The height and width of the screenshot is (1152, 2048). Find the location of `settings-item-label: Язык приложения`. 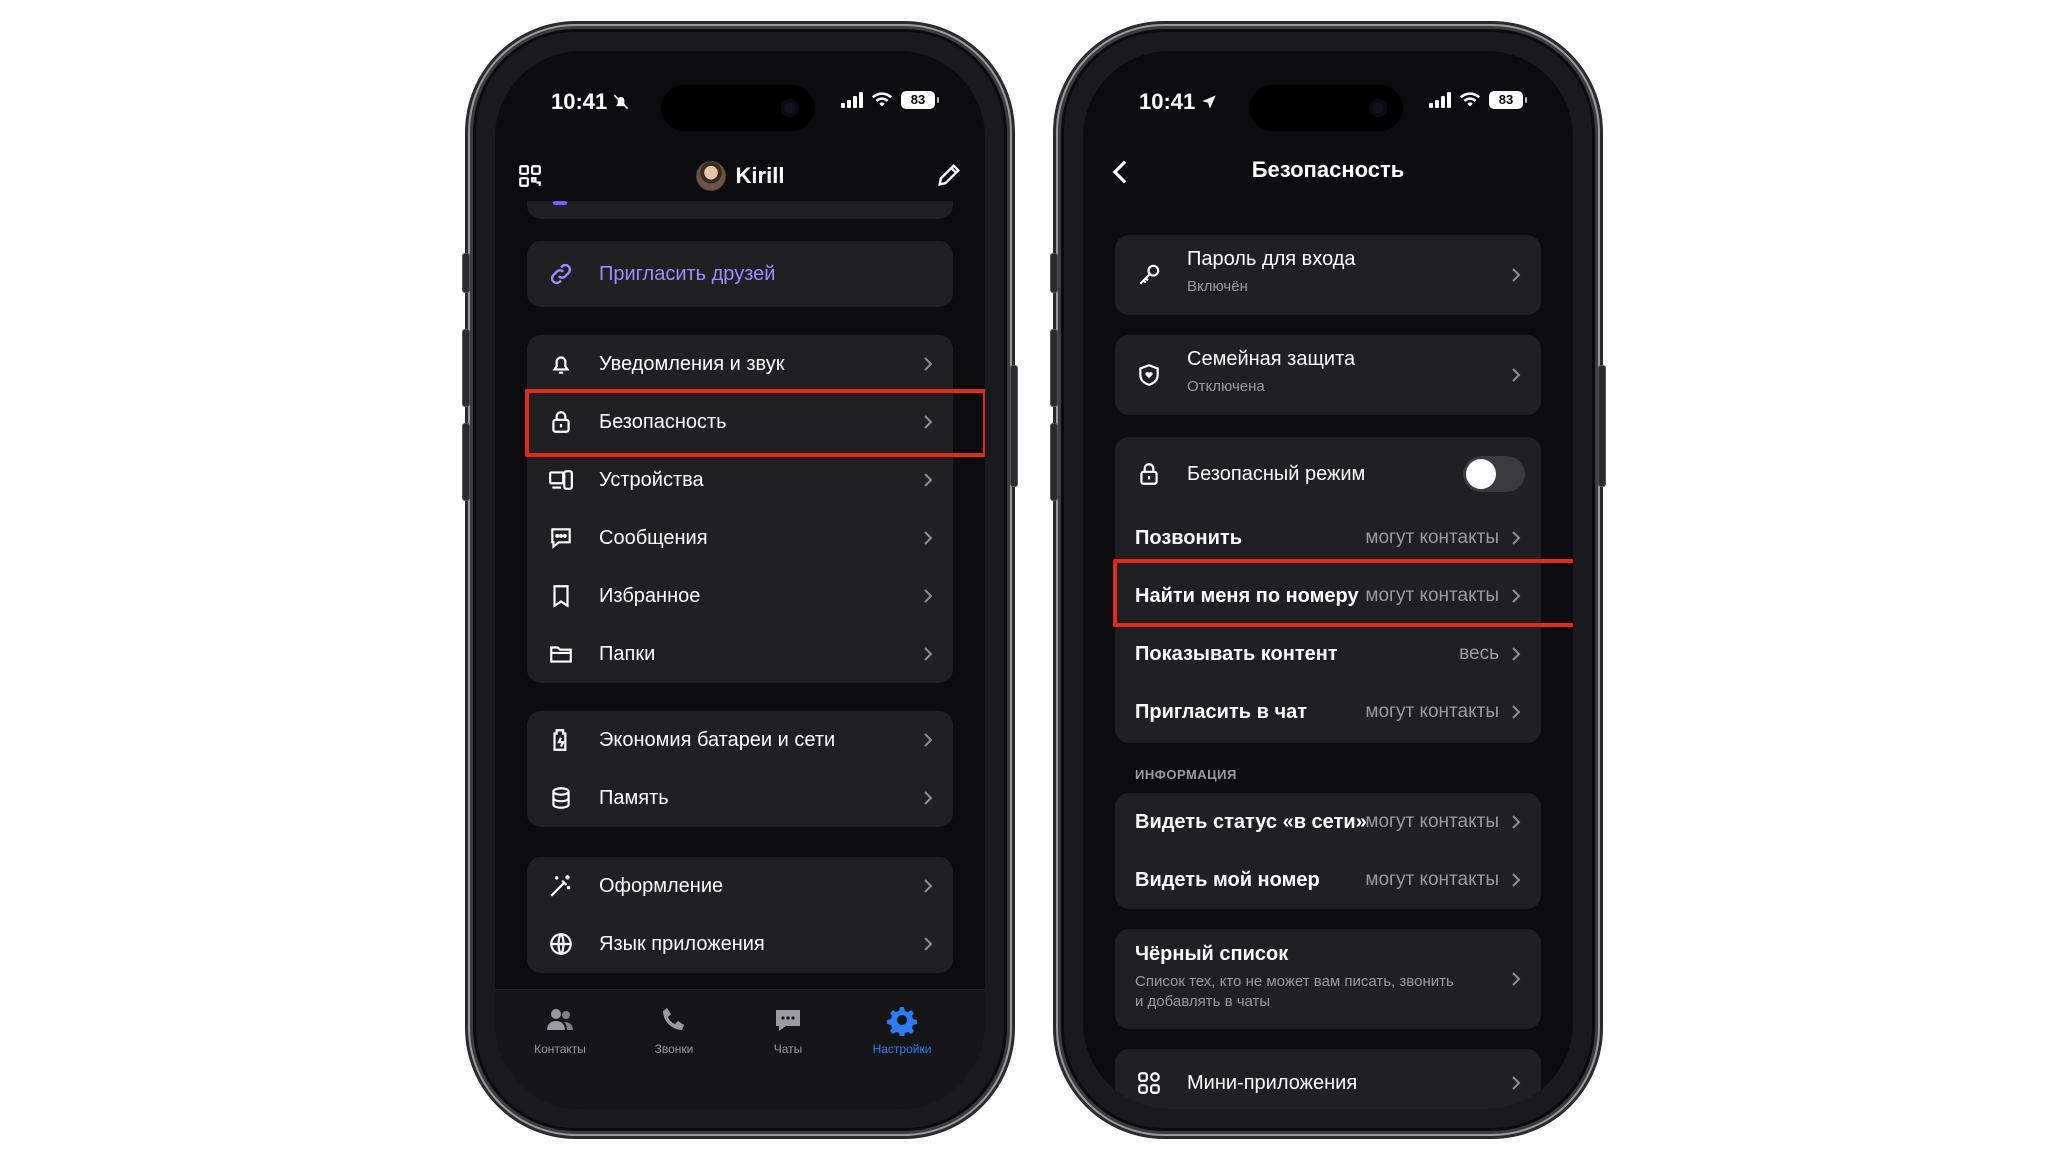

settings-item-label: Язык приложения is located at coordinates (682, 943).